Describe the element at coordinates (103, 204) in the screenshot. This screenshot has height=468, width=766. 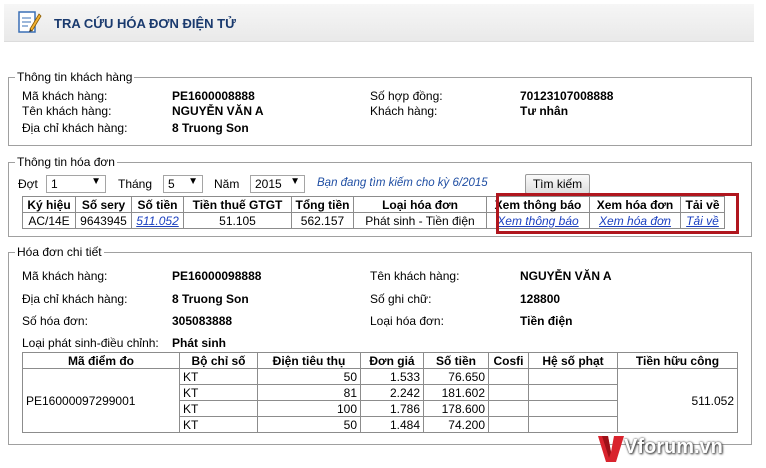
I see `col-header-so-sery: Số sery` at that location.